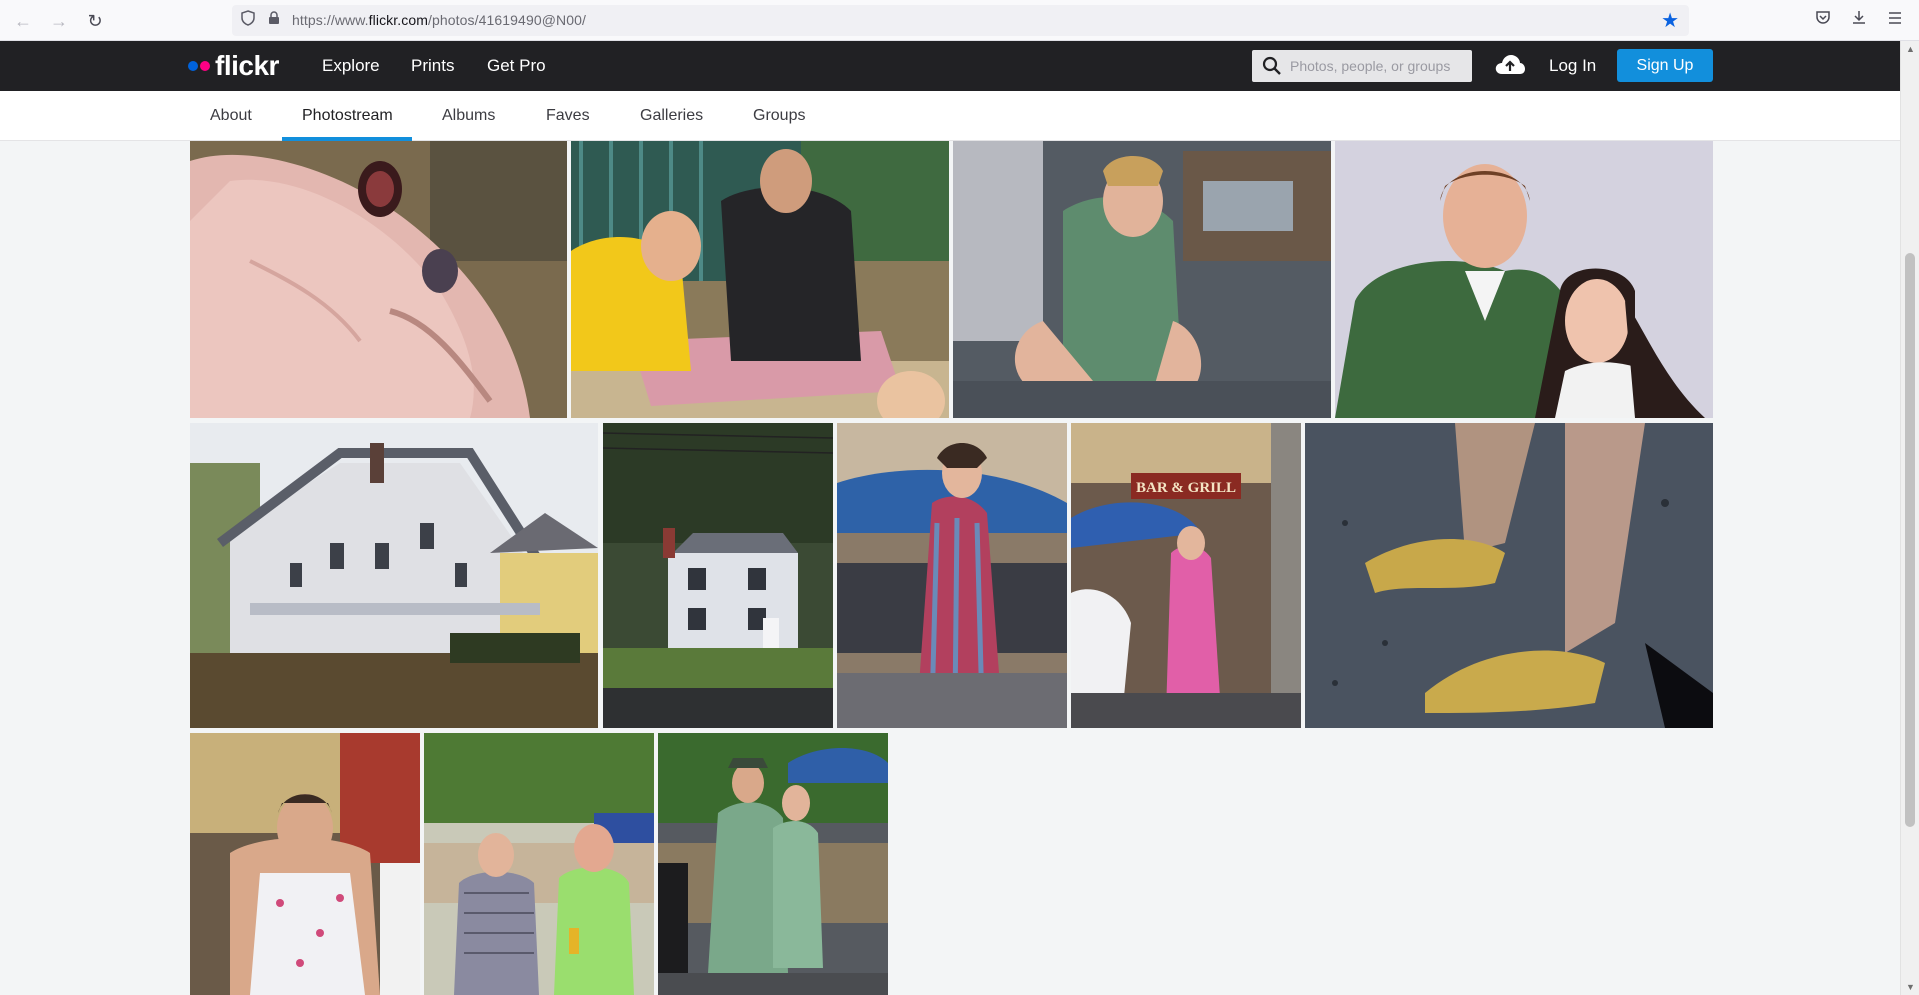 The width and height of the screenshot is (1919, 995). Describe the element at coordinates (952, 575) in the screenshot. I see `photo-woman-striped-dress` at that location.